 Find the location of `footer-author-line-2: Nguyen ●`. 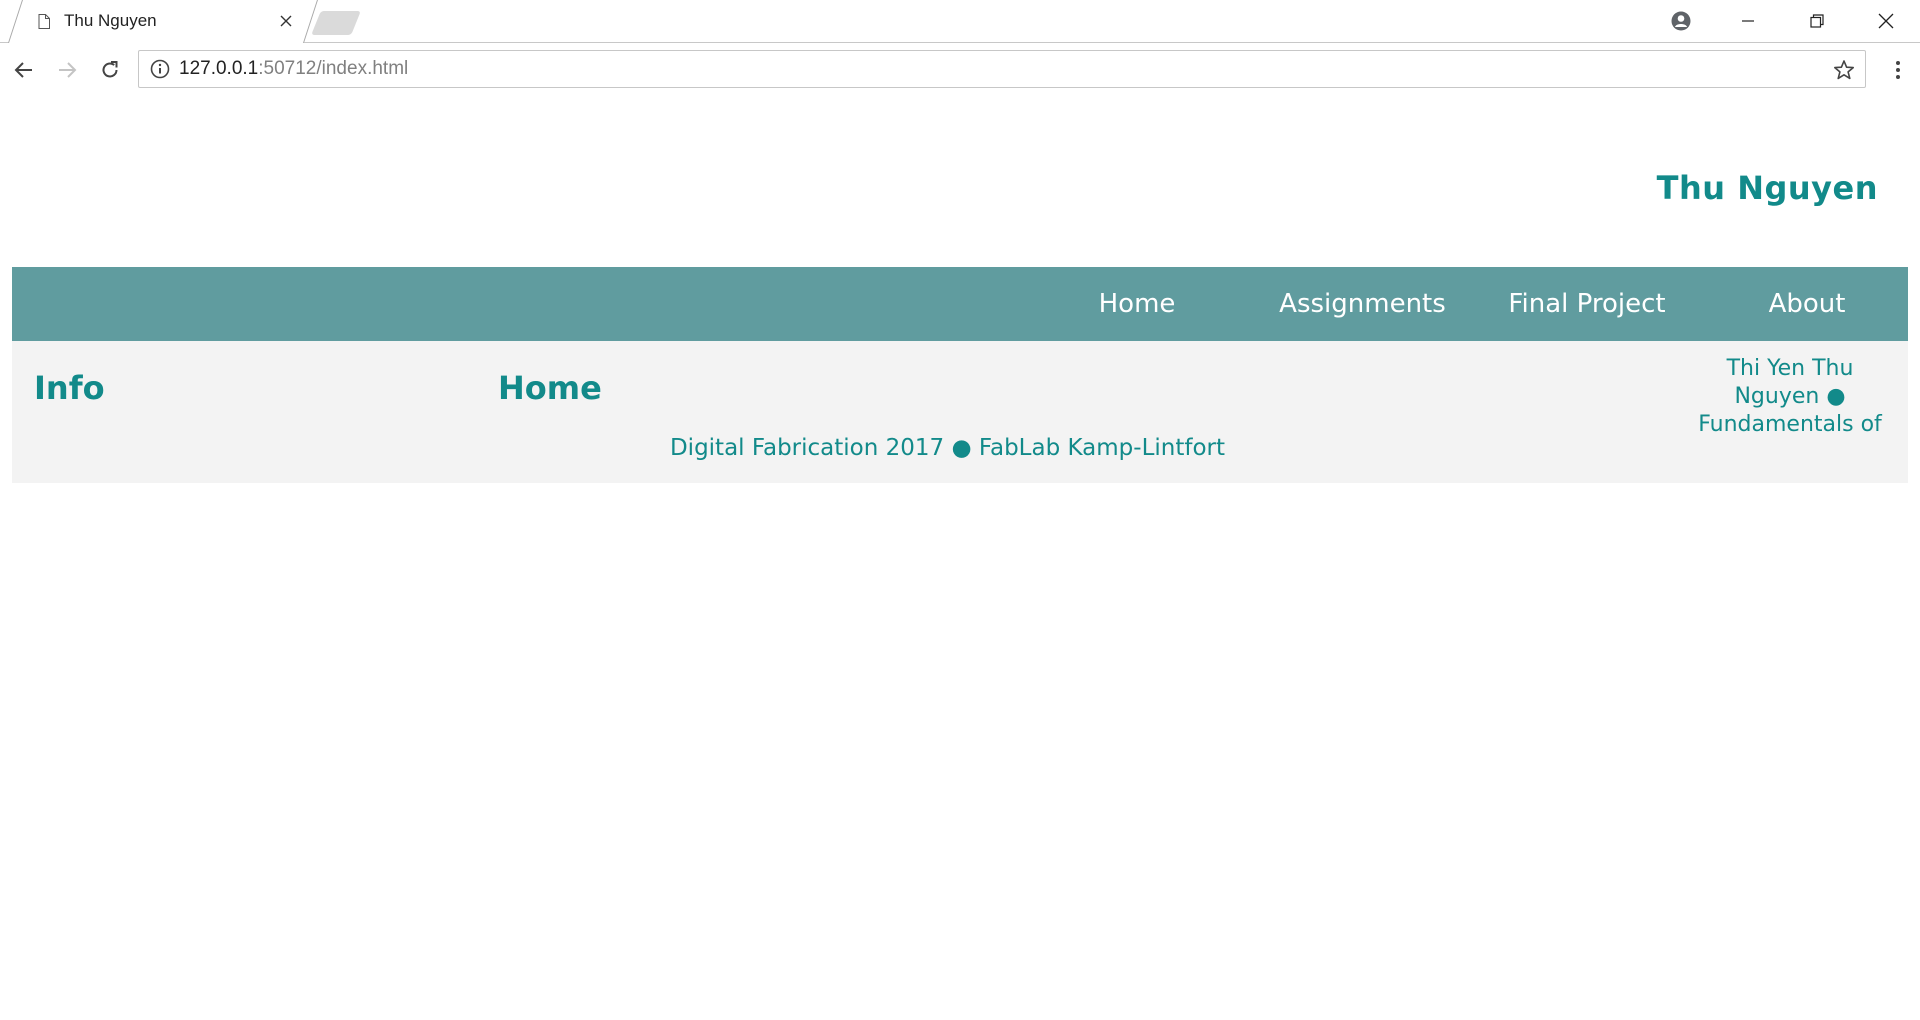

footer-author-line-2: Nguyen ● is located at coordinates (1790, 396).